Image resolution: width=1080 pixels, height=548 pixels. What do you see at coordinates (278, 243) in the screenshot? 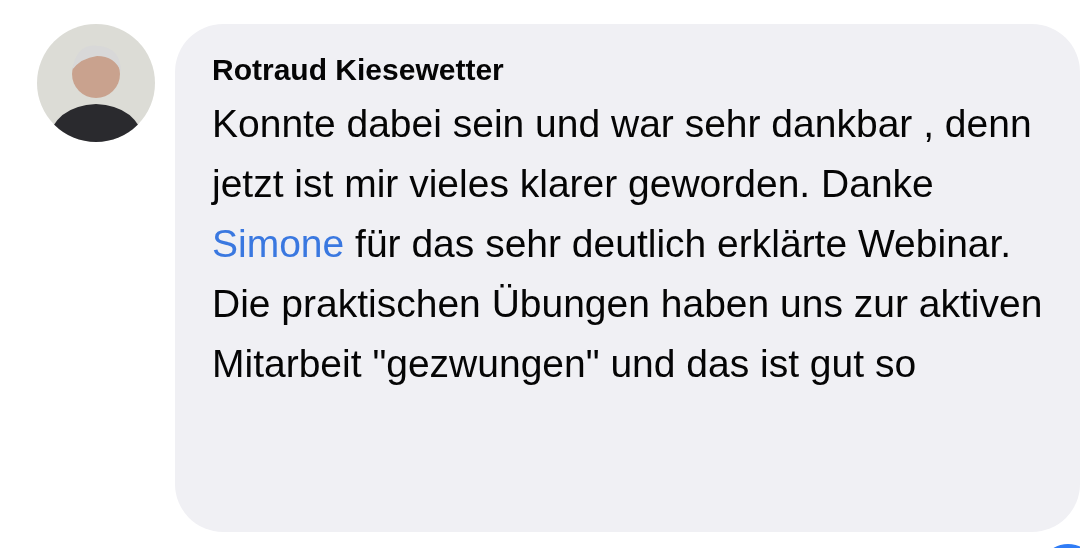
I see `mention-link: Simone` at bounding box center [278, 243].